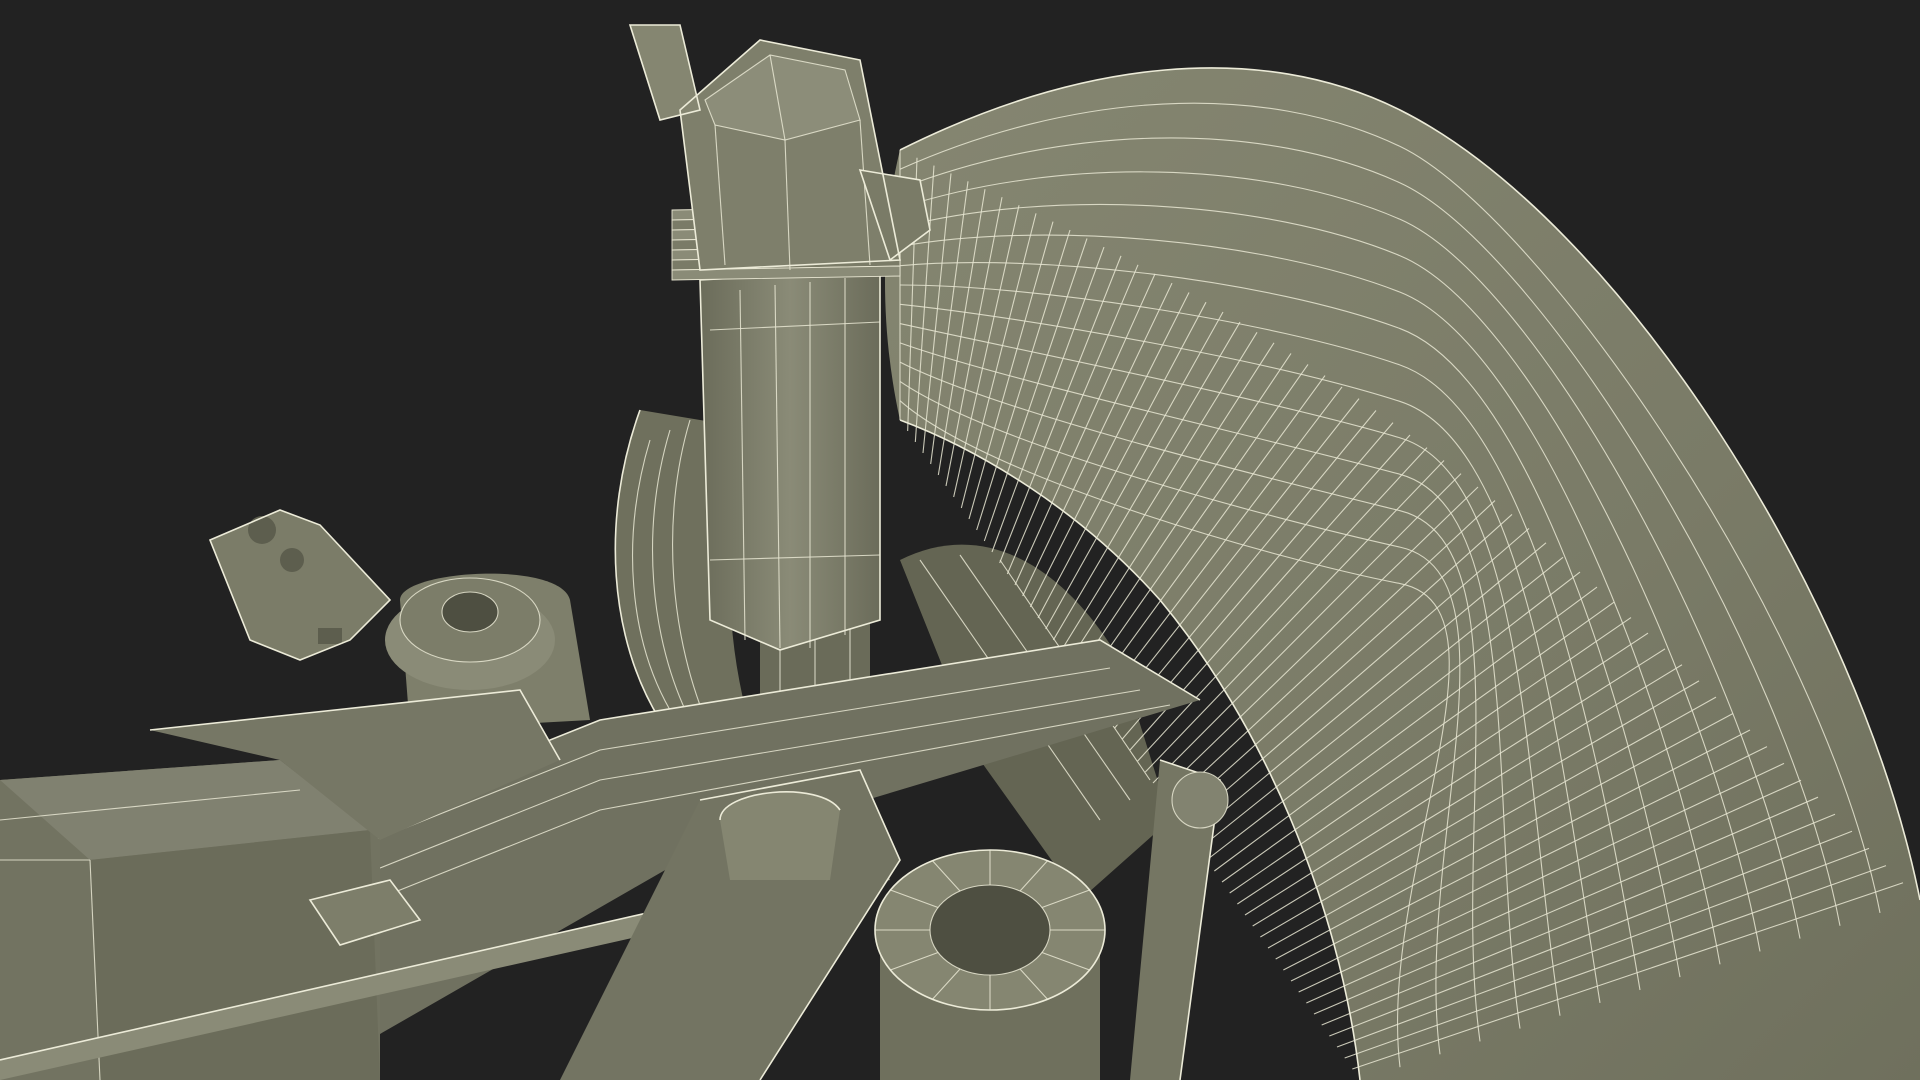 This screenshot has height=1080, width=1920. Describe the element at coordinates (990, 964) in the screenshot. I see `castle-nut` at that location.